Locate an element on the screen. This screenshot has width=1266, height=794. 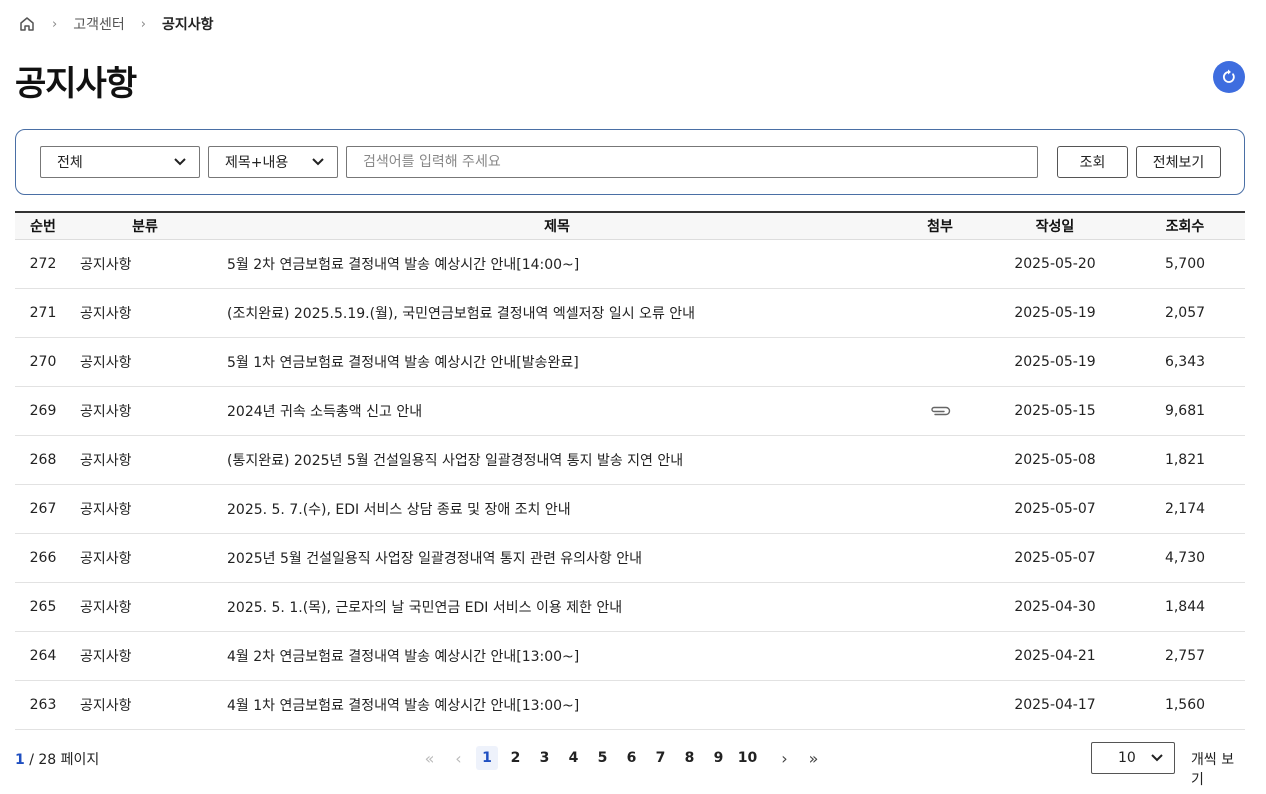
cell-title: 2025. 5. 7.(수), EDI 서비스 상담 종료 및 장애 조치 안내 is located at coordinates (557, 509).